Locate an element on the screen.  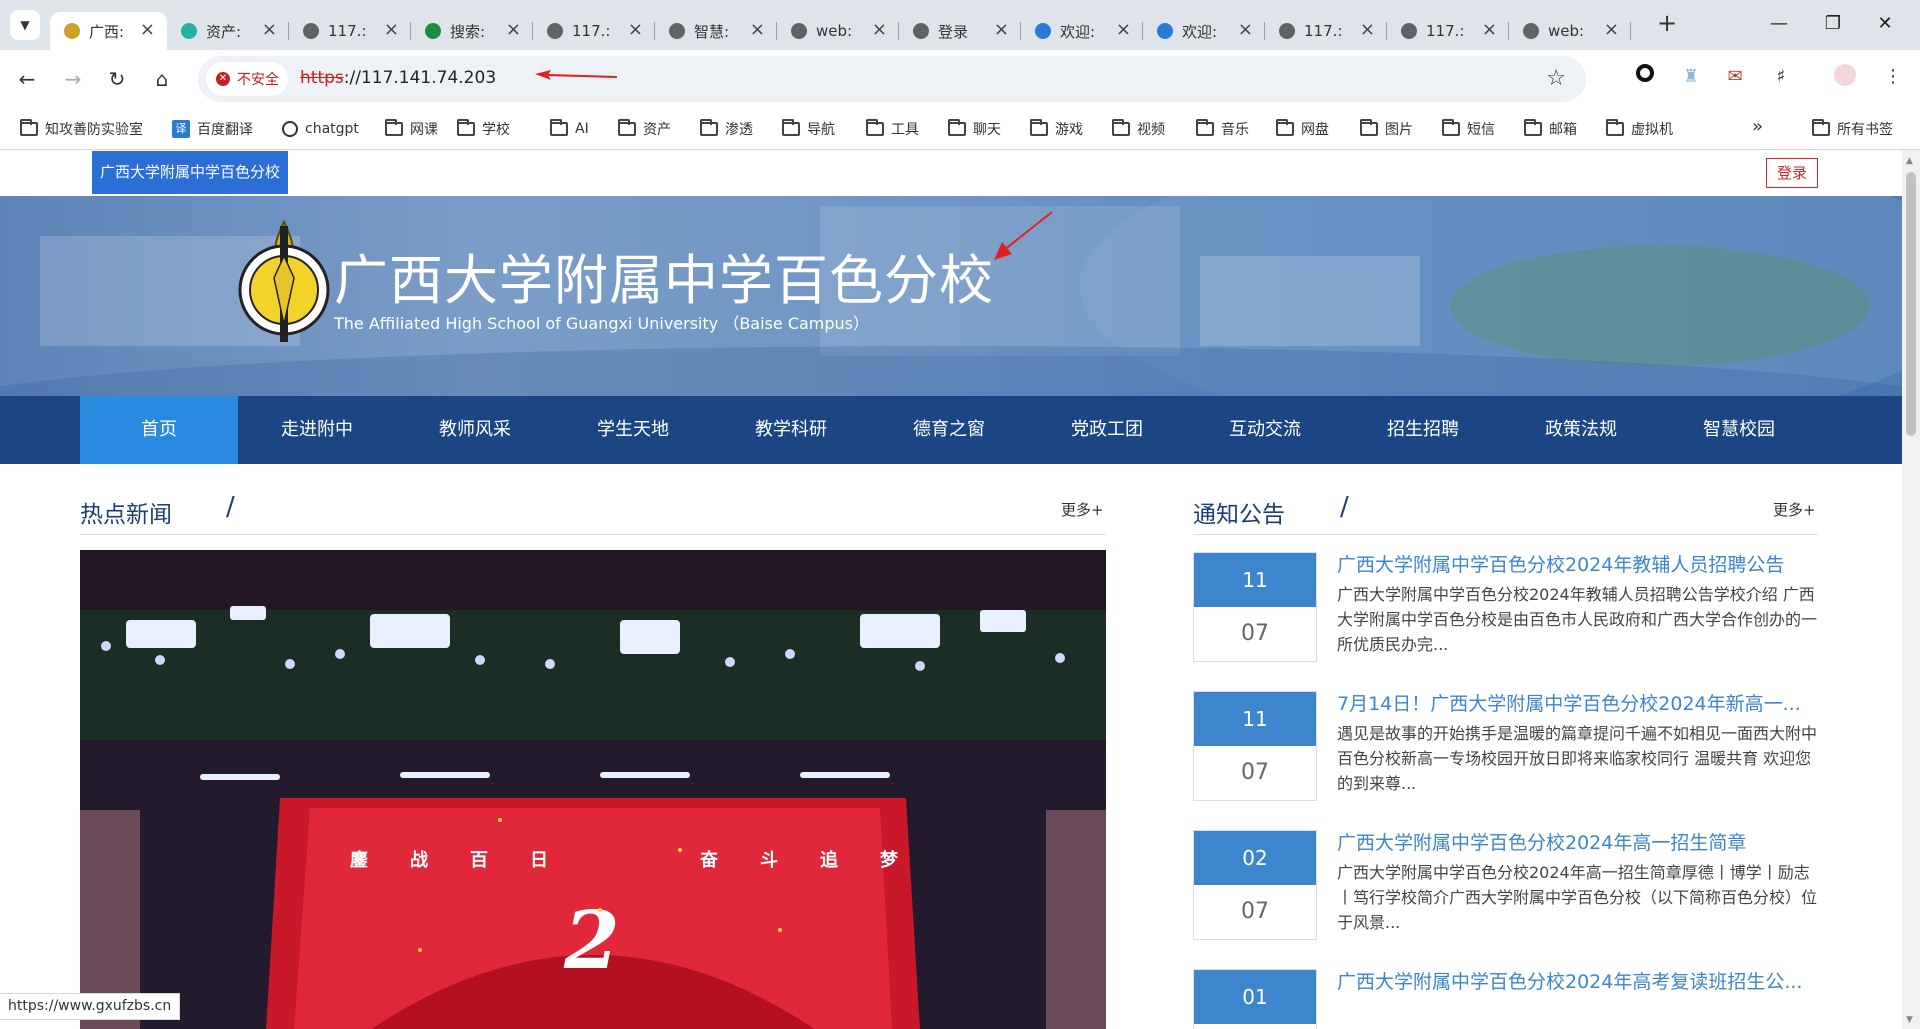
bookmark-item: 知攻善防实验室 is located at coordinates (81, 129).